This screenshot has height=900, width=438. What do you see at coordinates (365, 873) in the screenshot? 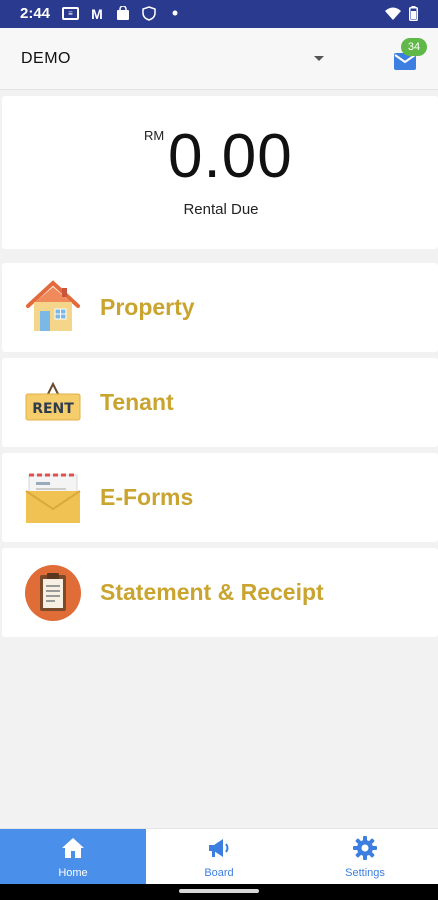
I see `tab-settings-label: Settings` at bounding box center [365, 873].